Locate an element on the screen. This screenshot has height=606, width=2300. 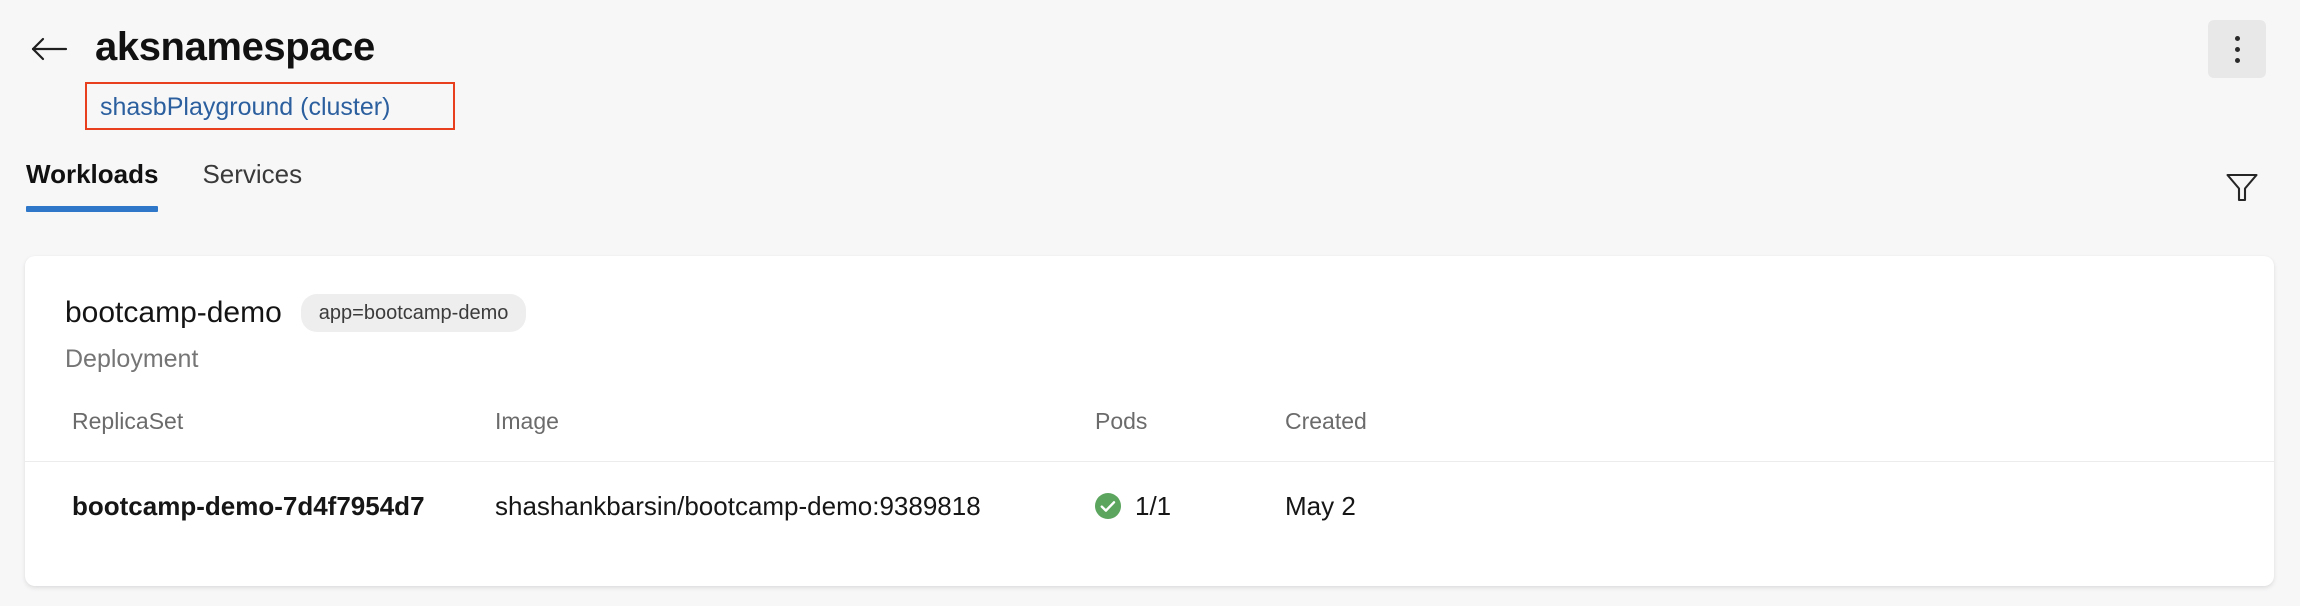
workload-kind: Deployment is located at coordinates (132, 359).